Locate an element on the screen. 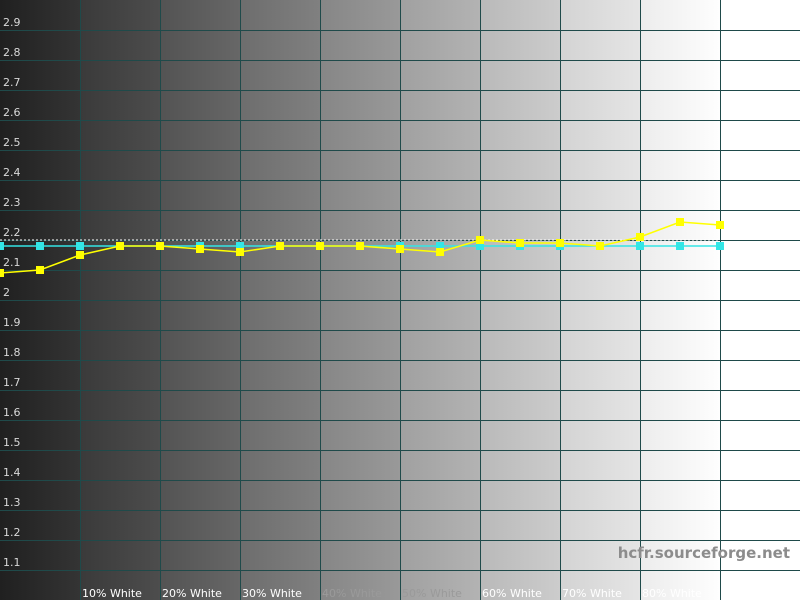 This screenshot has height=600, width=800. y-tick-label: 1.2 is located at coordinates (12, 532).